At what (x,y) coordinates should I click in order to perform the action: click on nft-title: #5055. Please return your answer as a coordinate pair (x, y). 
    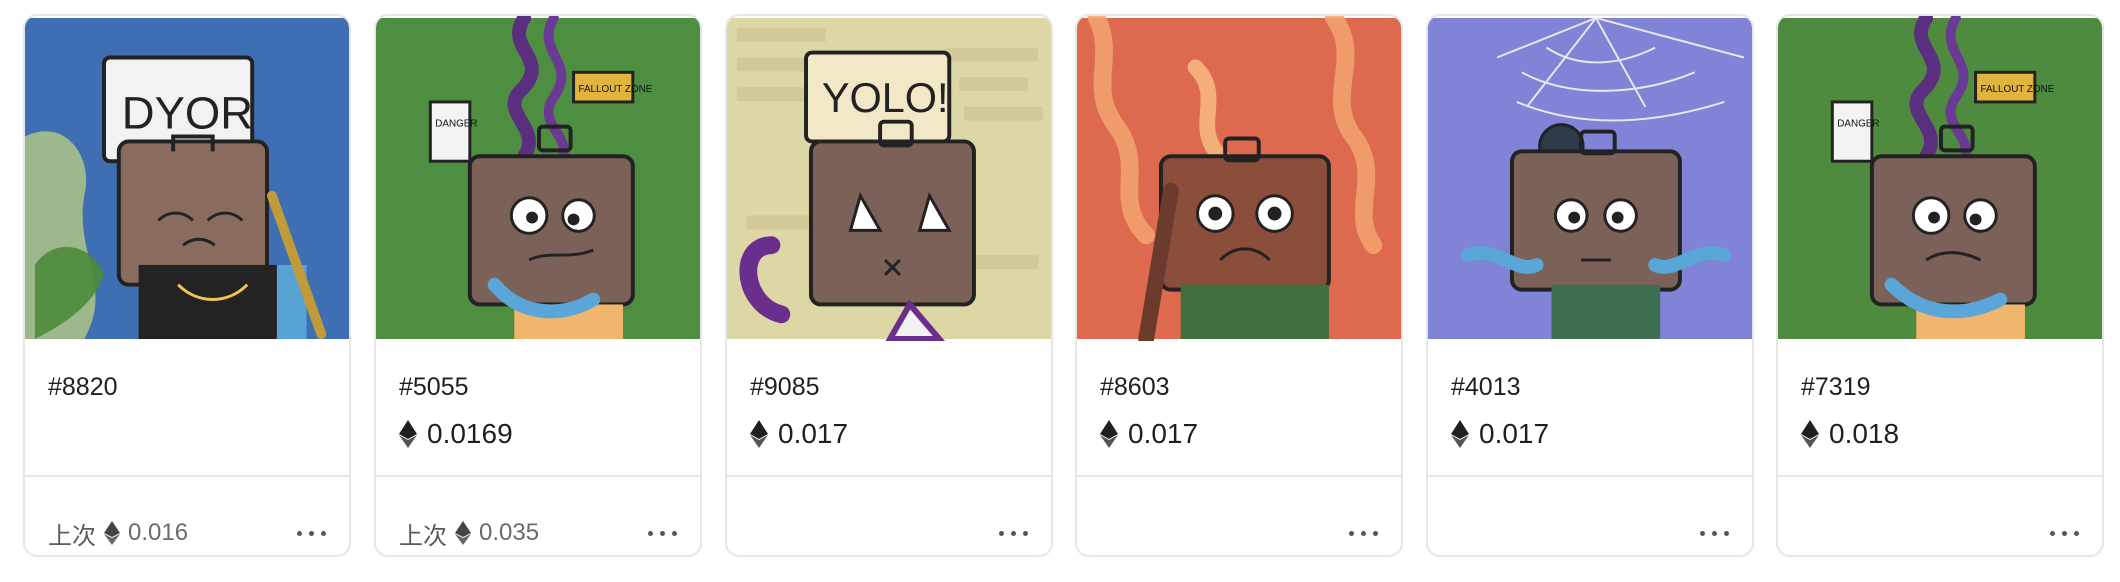
    Looking at the image, I should click on (434, 387).